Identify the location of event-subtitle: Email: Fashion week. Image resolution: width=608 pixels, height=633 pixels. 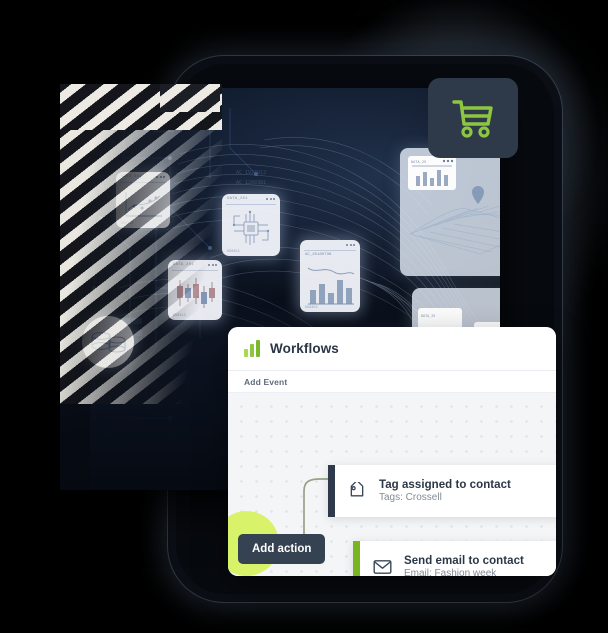
(450, 572).